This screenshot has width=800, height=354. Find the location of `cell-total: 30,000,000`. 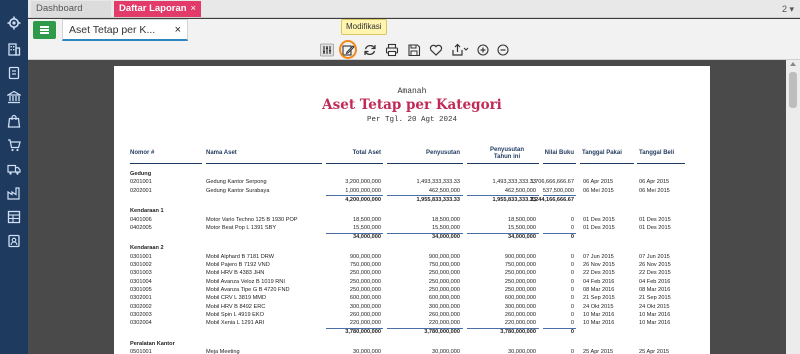

cell-total: 30,000,000 is located at coordinates (367, 351).